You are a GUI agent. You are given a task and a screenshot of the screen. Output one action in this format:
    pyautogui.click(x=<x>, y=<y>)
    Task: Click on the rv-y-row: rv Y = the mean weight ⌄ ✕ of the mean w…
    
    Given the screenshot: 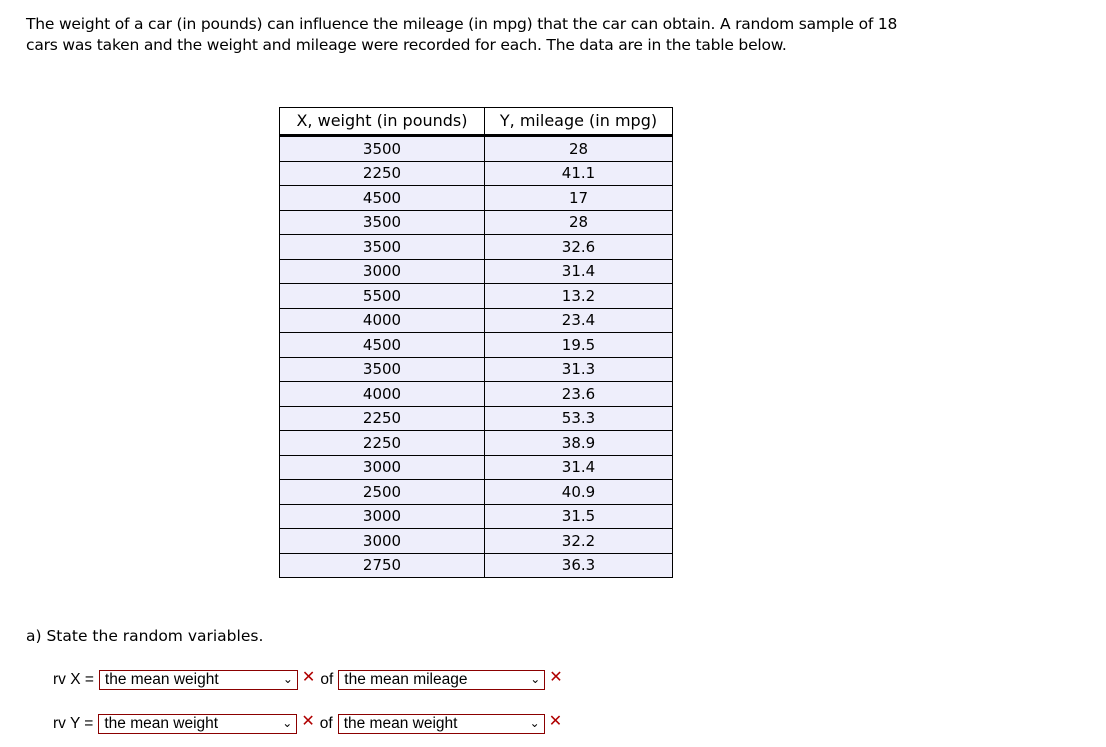 What is the action you would take?
    pyautogui.click(x=310, y=722)
    